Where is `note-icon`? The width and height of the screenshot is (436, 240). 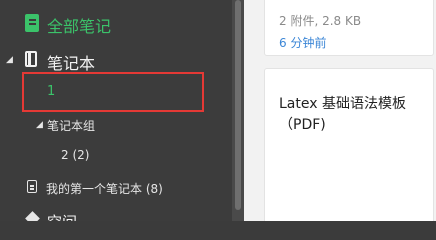
note-icon is located at coordinates (32, 23).